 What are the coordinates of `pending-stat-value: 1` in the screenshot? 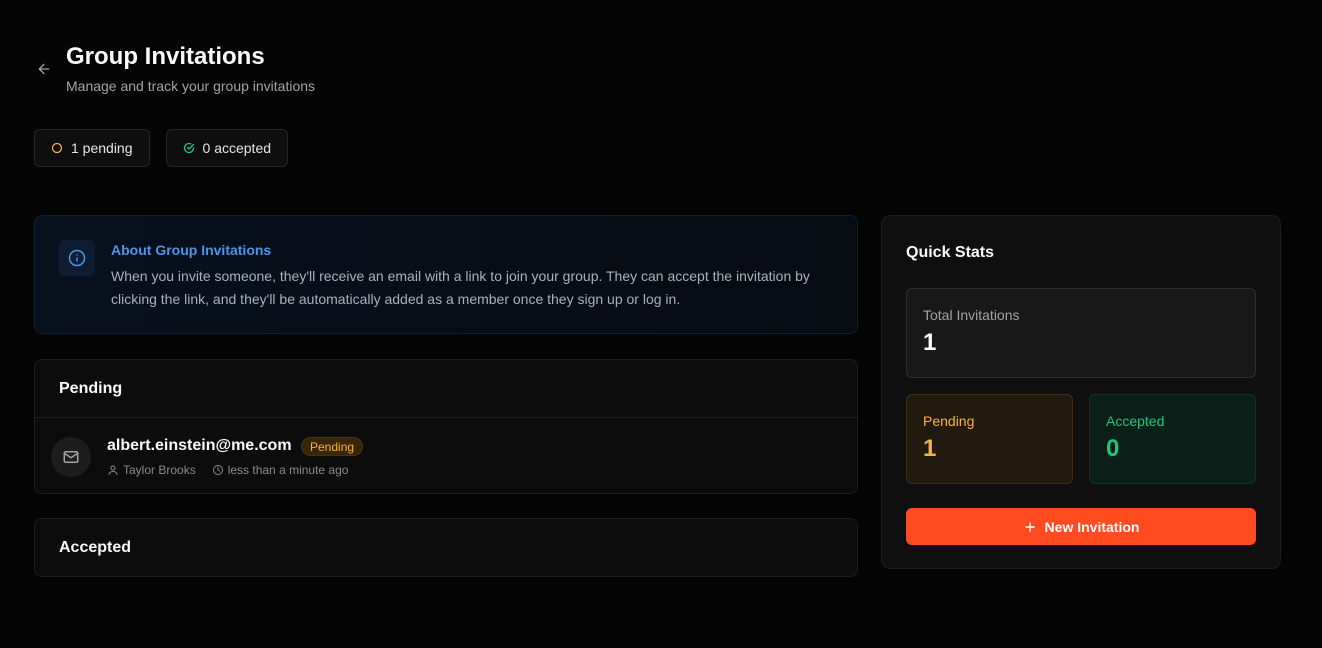 It's located at (930, 448).